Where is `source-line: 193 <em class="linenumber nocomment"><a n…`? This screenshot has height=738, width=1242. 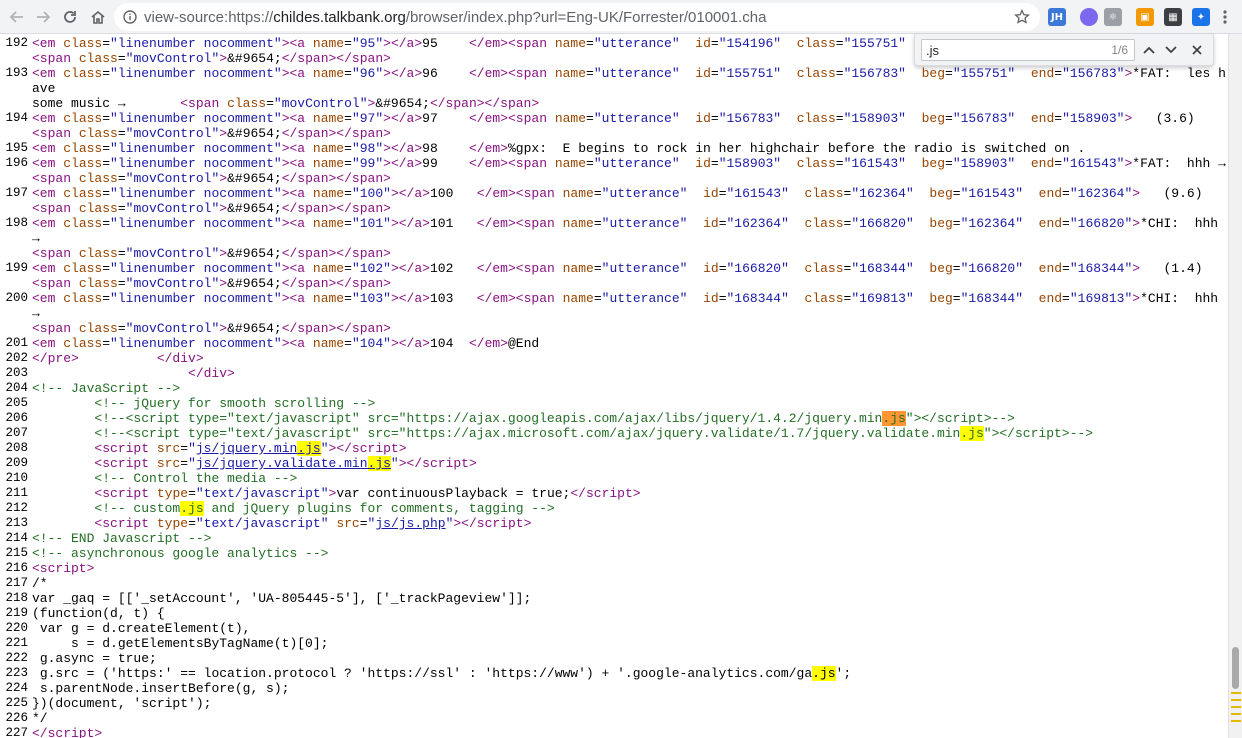
source-line: 193 <em class="linenumber nocomment"><a n… is located at coordinates (614, 88).